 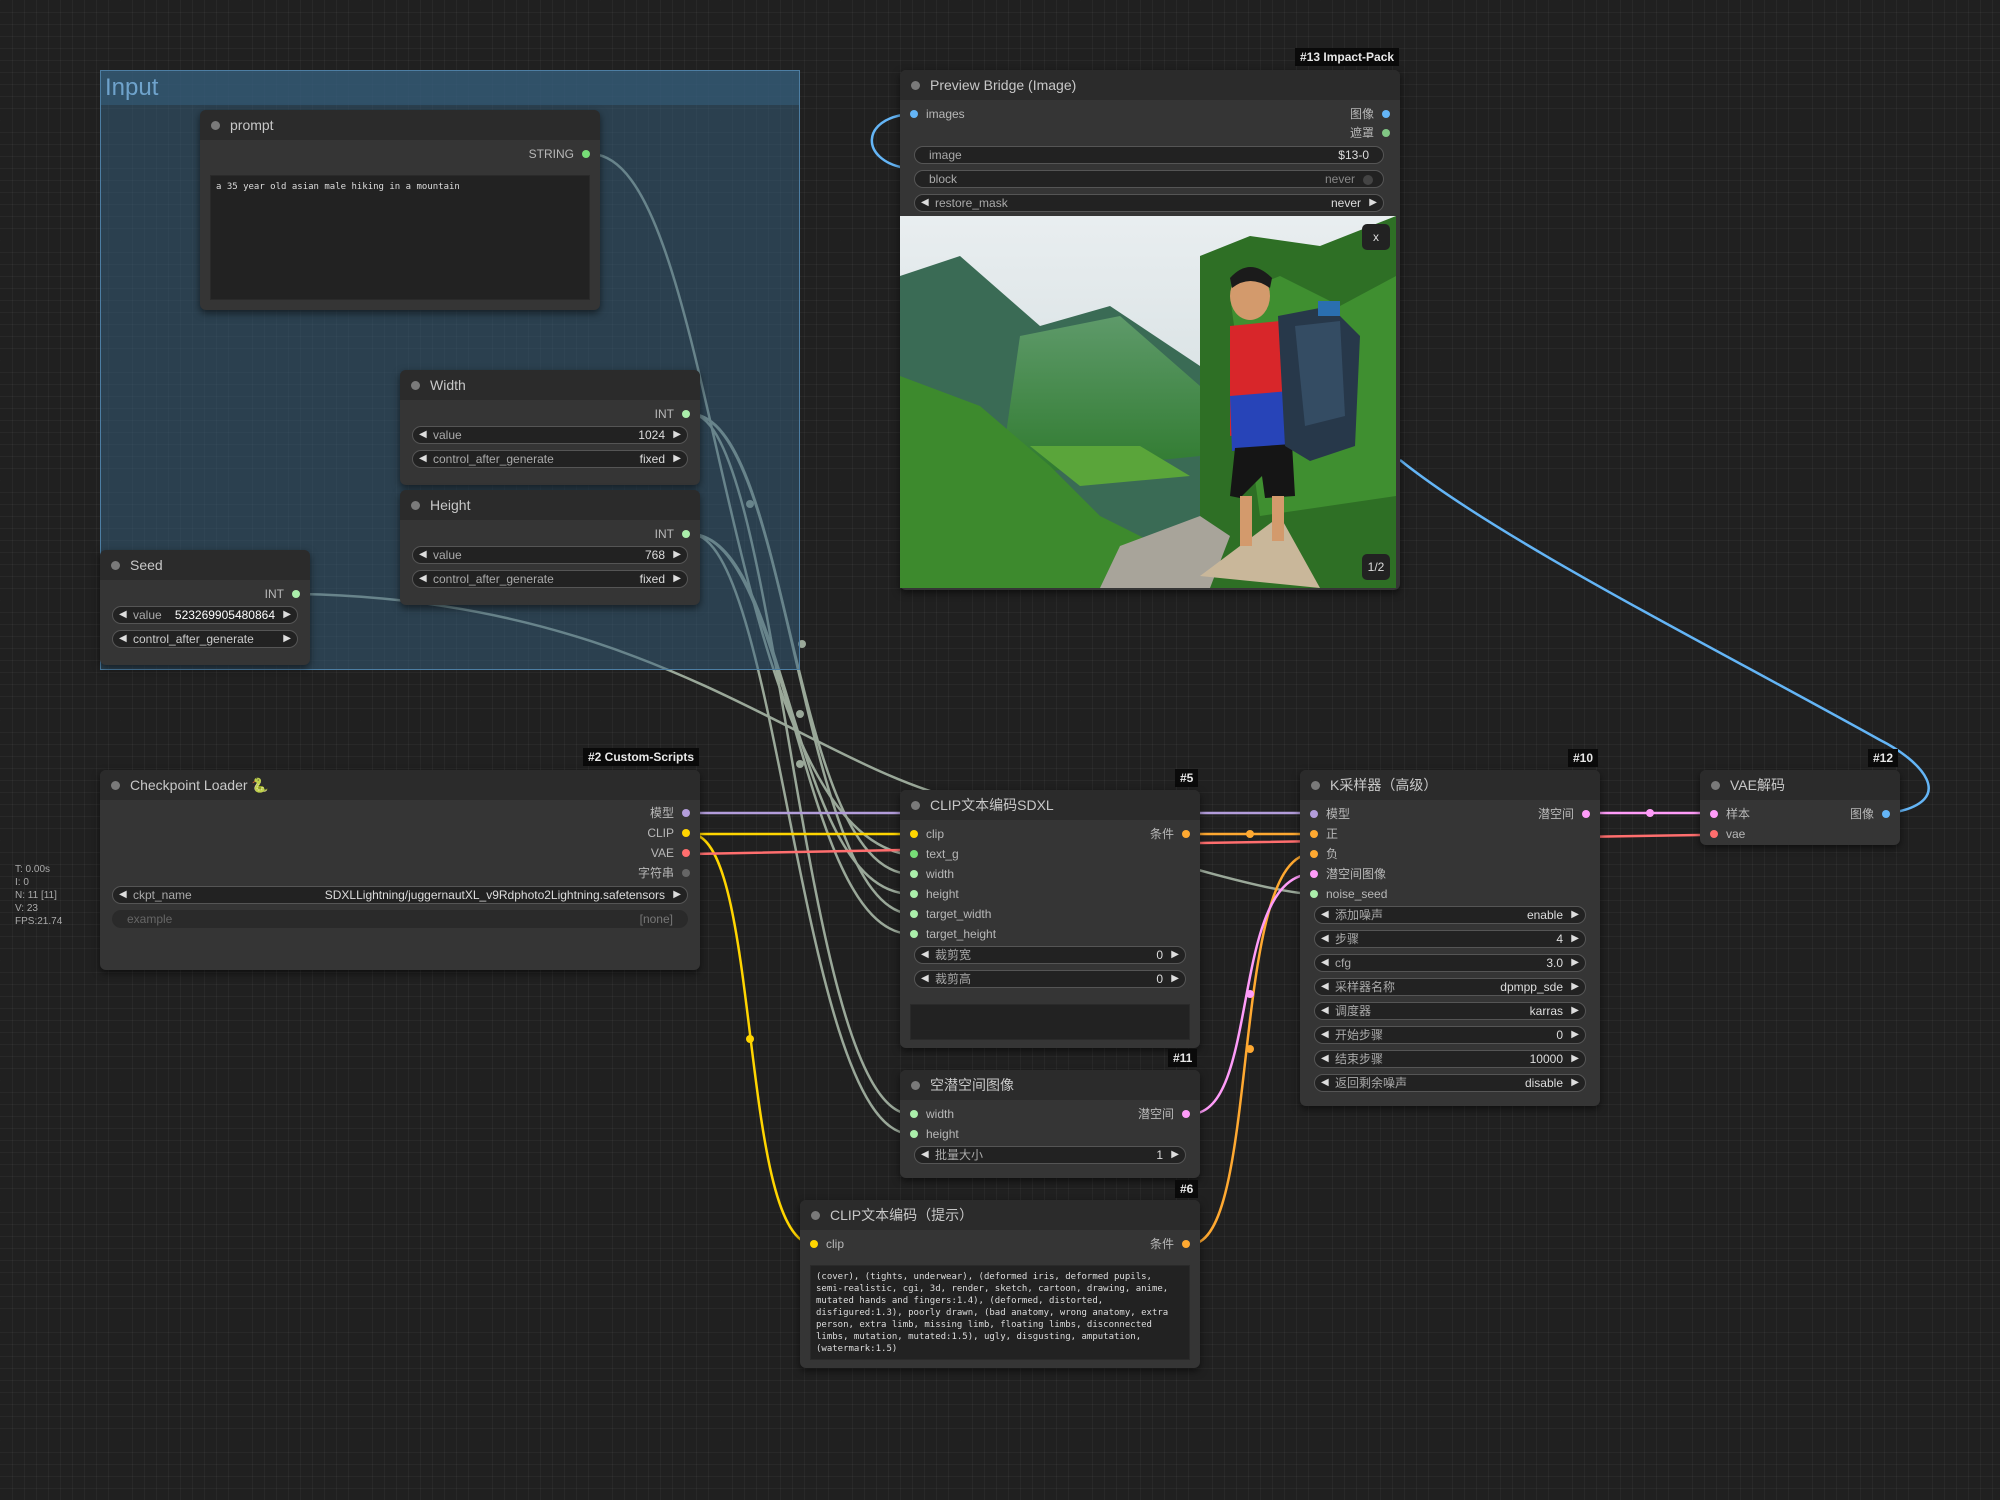 What do you see at coordinates (934, 854) in the screenshot?
I see `input-text-g: text_g` at bounding box center [934, 854].